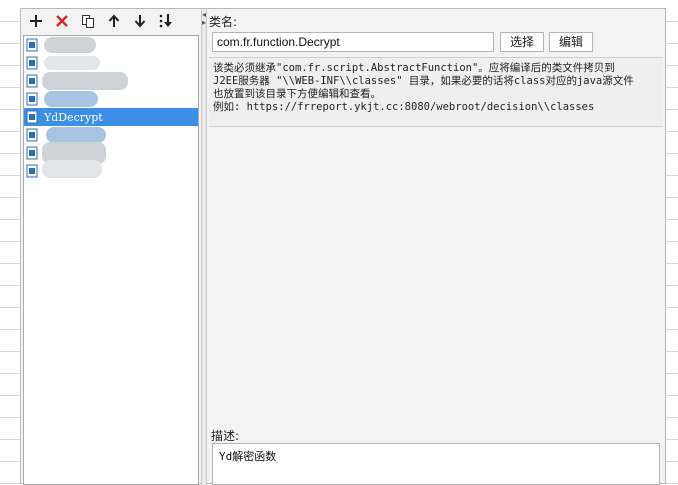 The image size is (678, 485). Describe the element at coordinates (204, 19) in the screenshot. I see `collapse-arrow-icon: ◂ ▸` at that location.